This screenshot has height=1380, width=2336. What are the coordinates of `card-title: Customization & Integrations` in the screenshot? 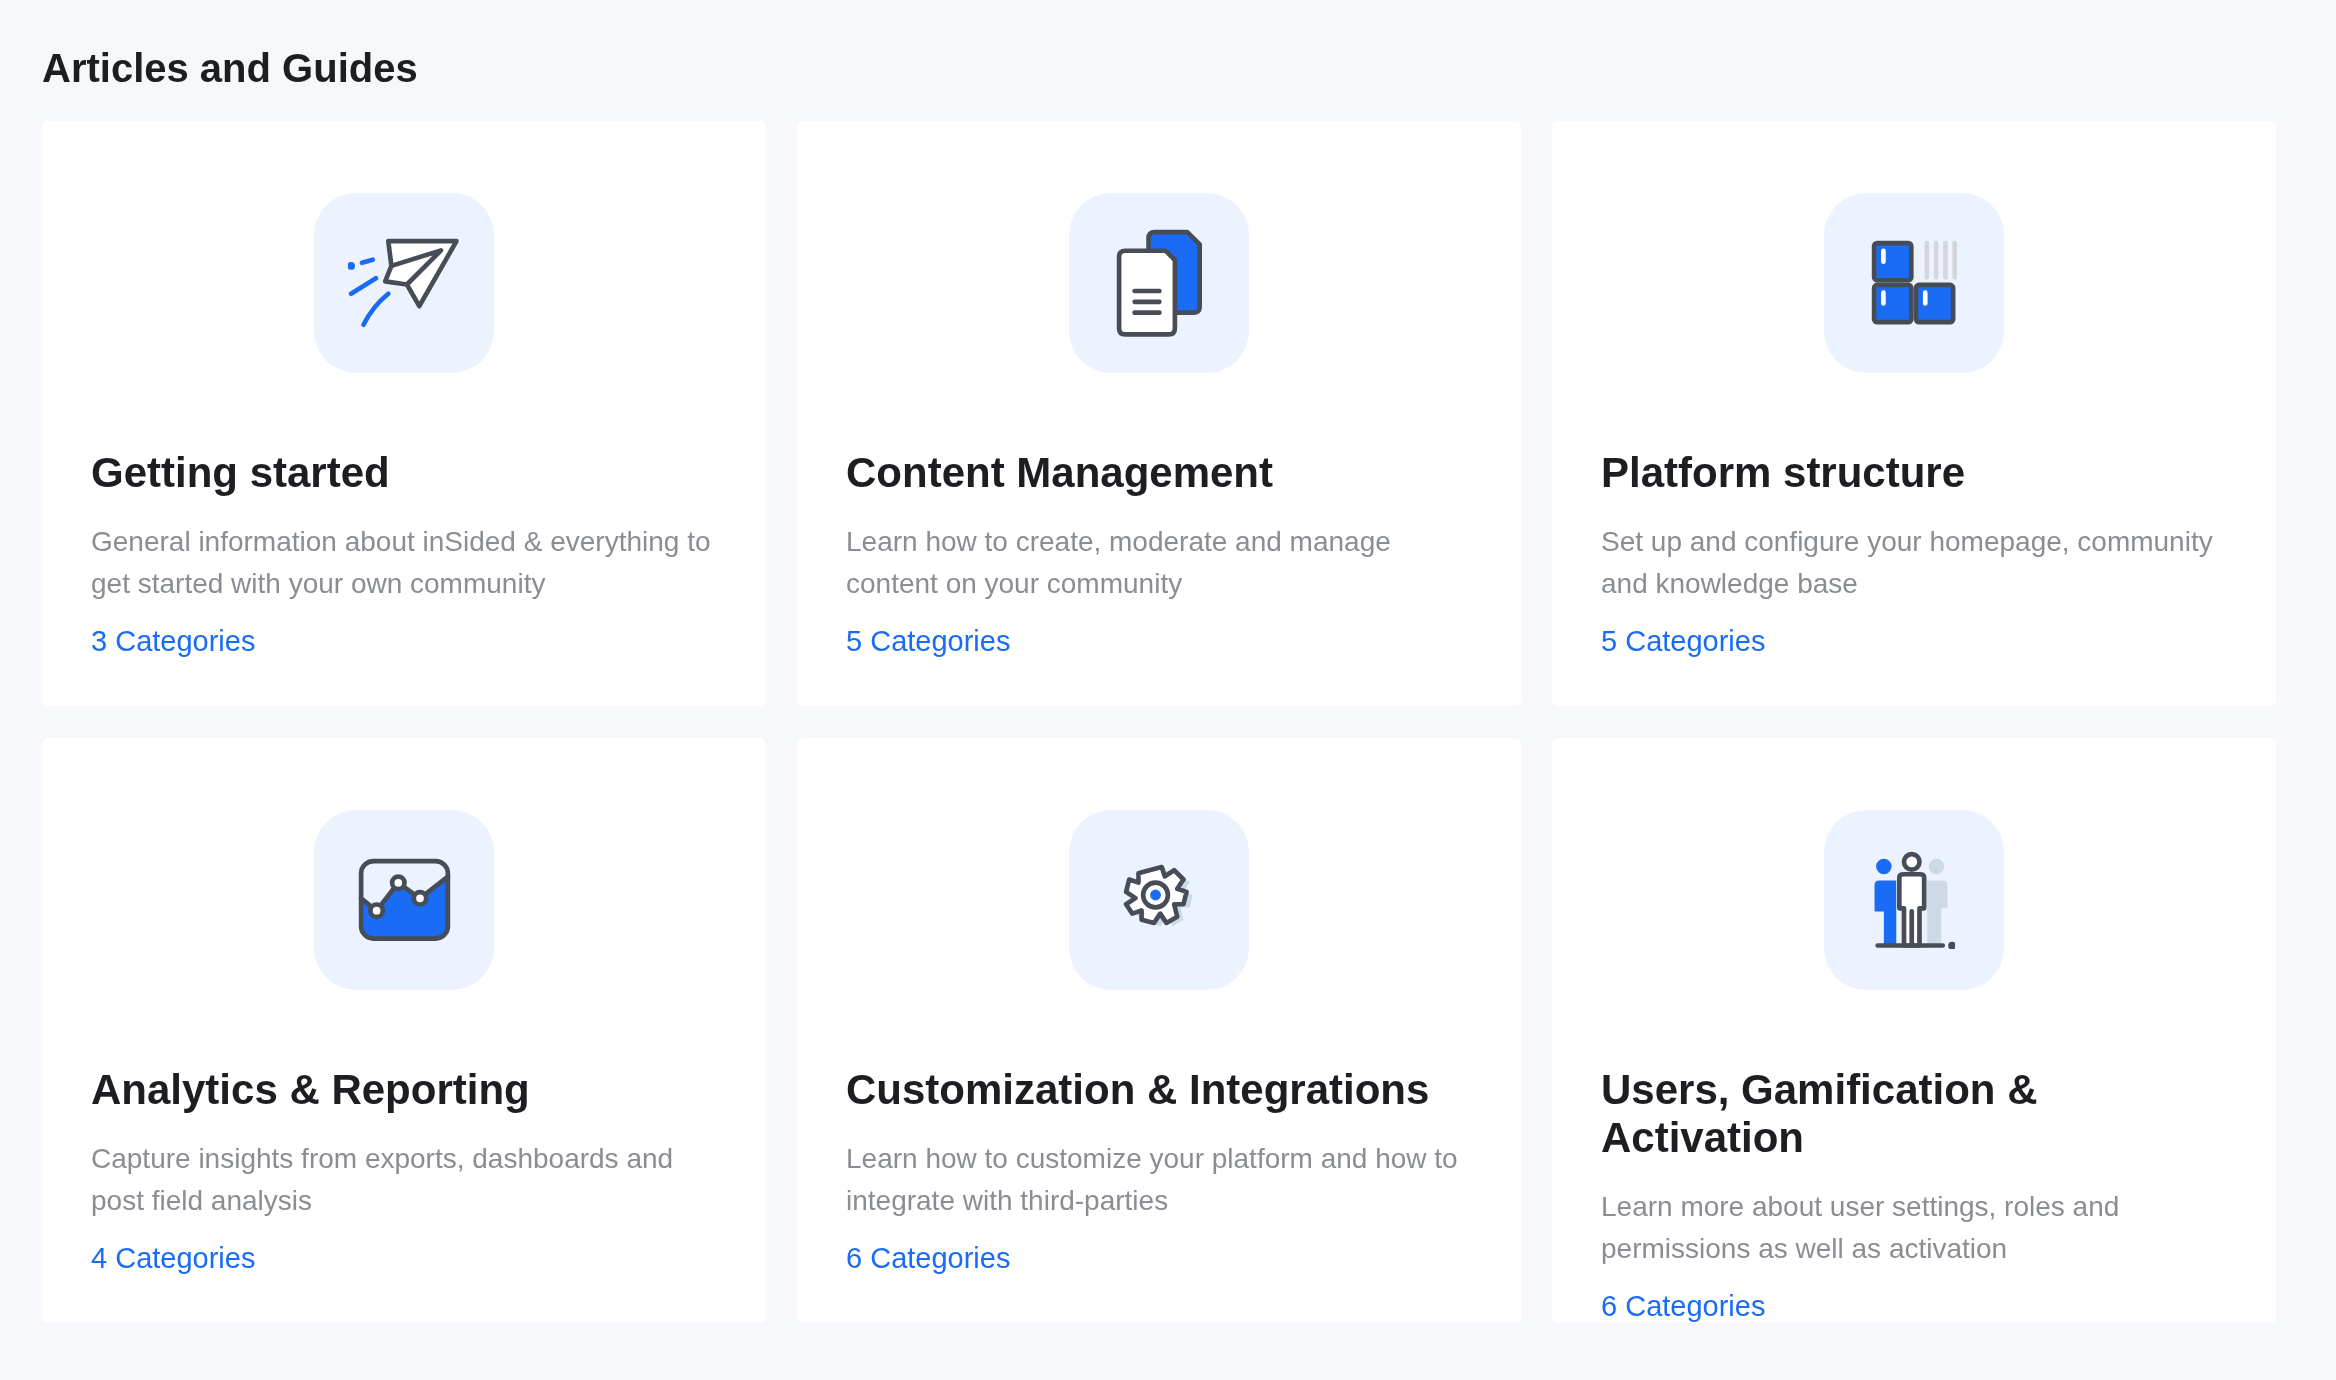 It's located at (1138, 1090).